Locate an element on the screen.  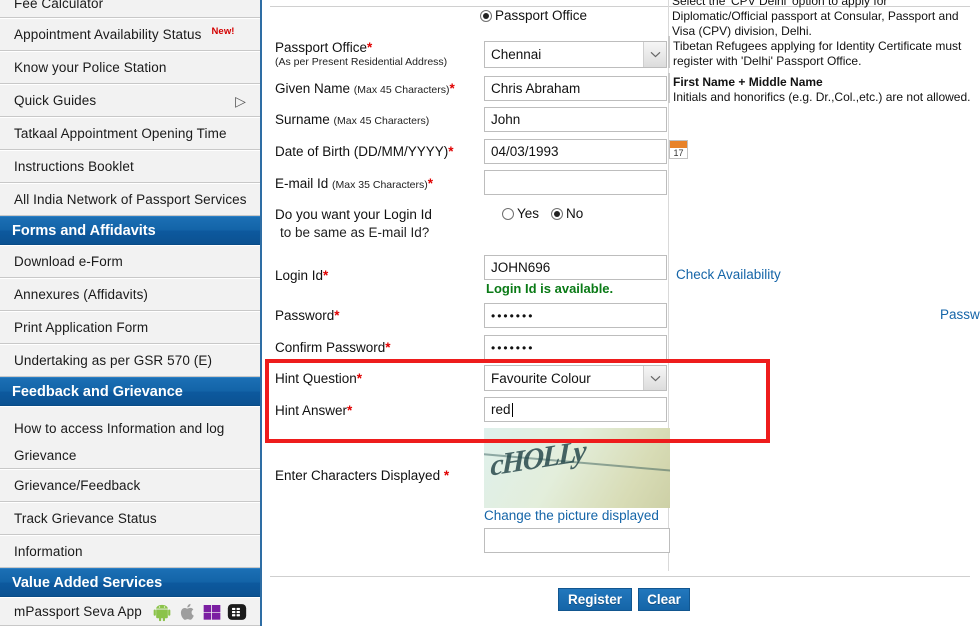
sidebar-item-undertaking-as-per-gsr-570: Undertaking as per GSR 570 (E) is located at coordinates (130, 360).